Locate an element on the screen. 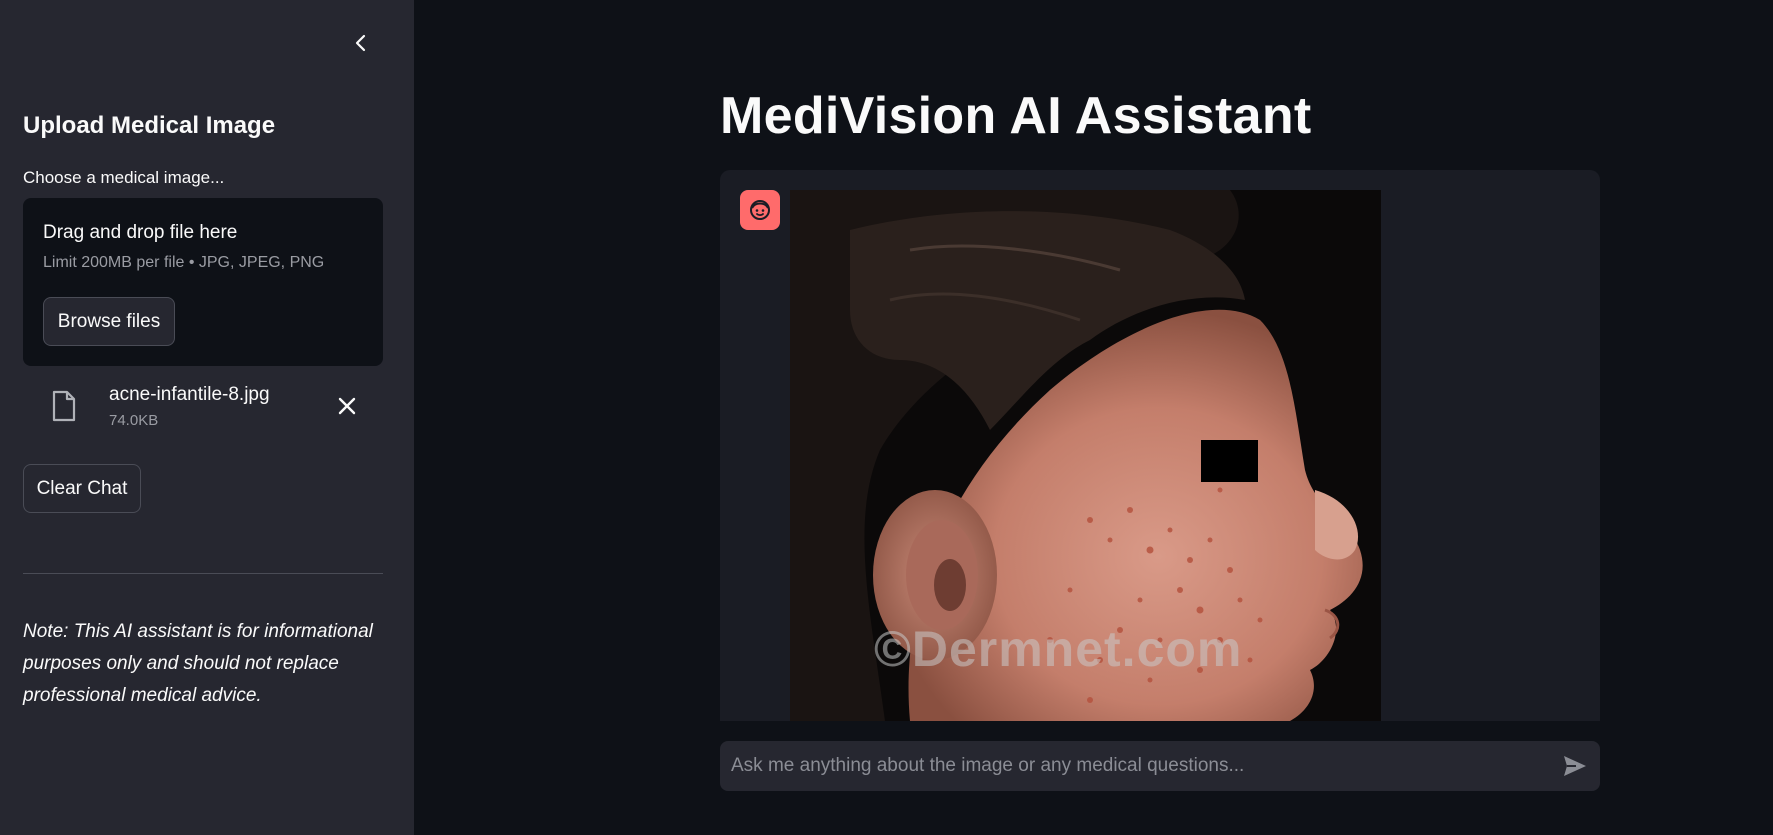  sidebar-title: Upload Medical Image is located at coordinates (149, 125).